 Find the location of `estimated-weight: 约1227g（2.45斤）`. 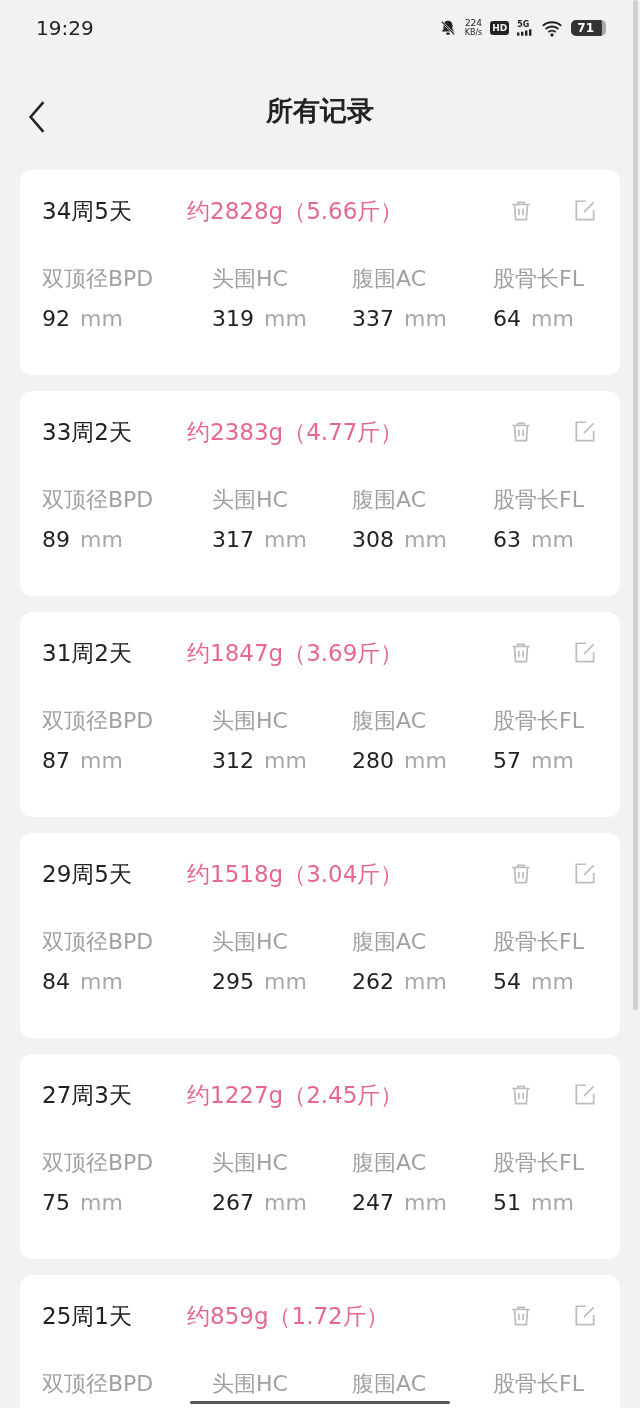

estimated-weight: 约1227g（2.45斤） is located at coordinates (296, 1095).